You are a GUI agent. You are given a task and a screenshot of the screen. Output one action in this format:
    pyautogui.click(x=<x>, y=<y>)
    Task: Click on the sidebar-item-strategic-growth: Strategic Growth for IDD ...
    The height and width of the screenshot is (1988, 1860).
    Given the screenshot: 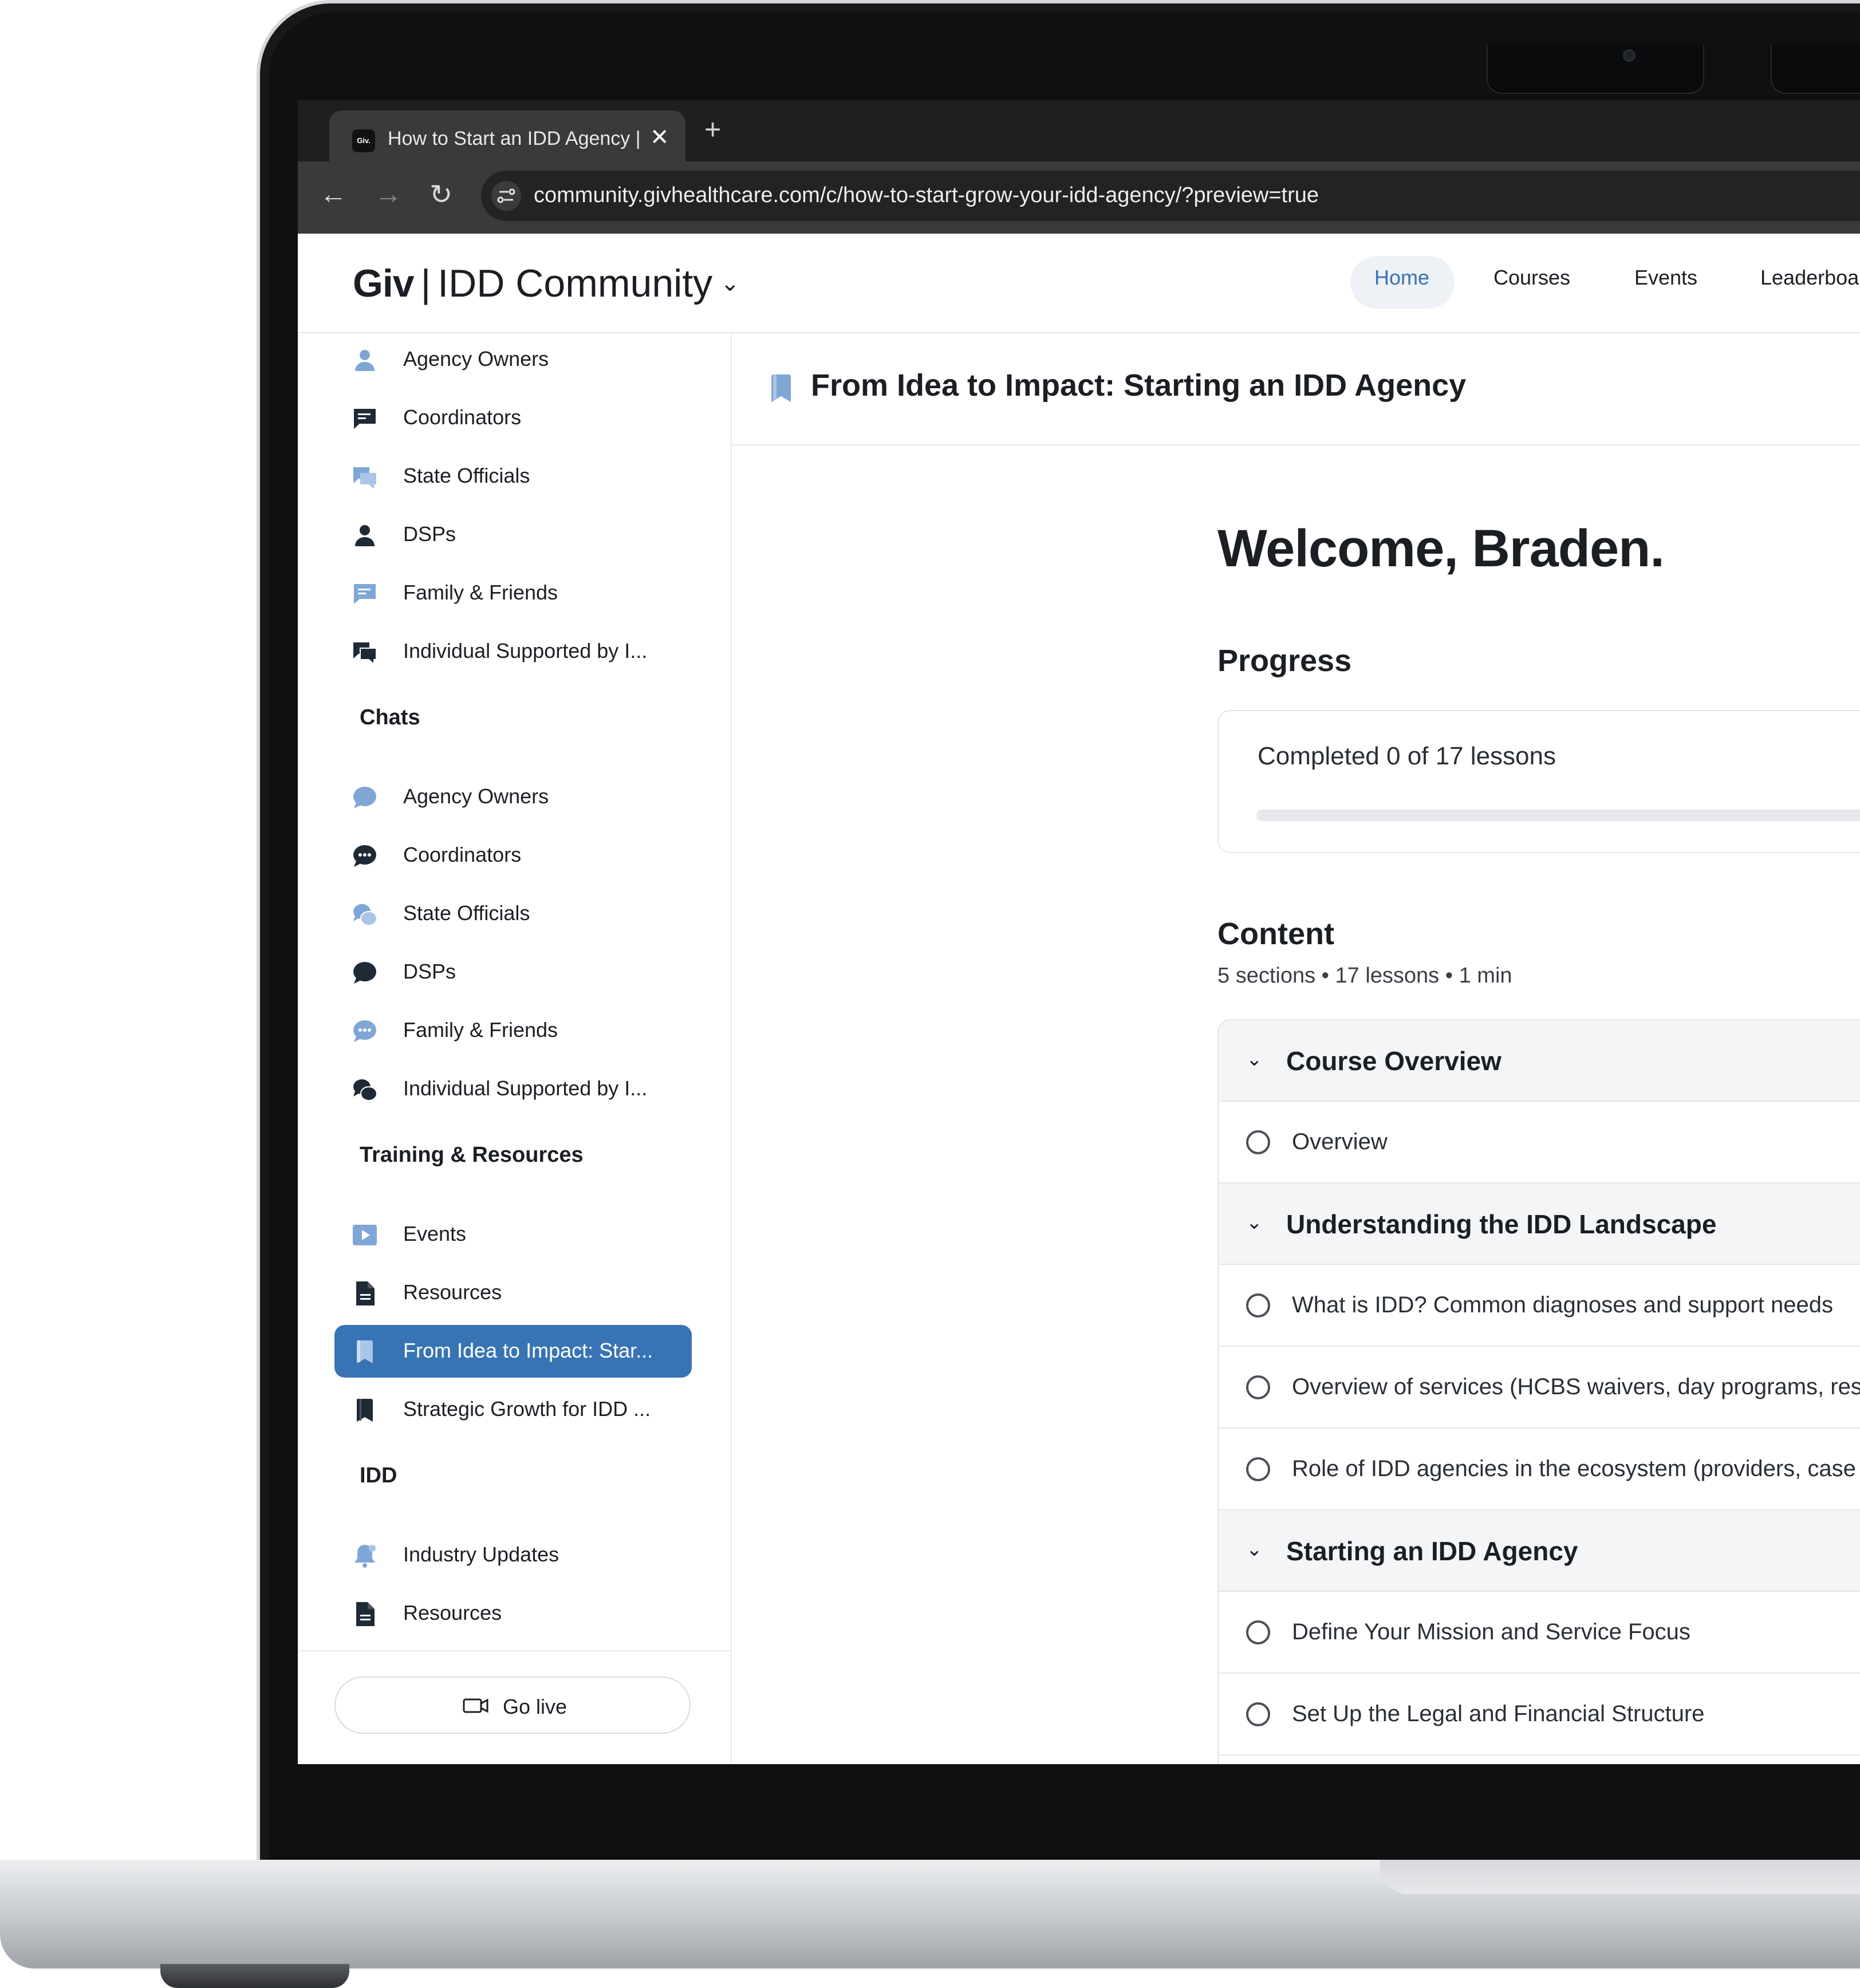 What is the action you would take?
    pyautogui.click(x=513, y=1409)
    